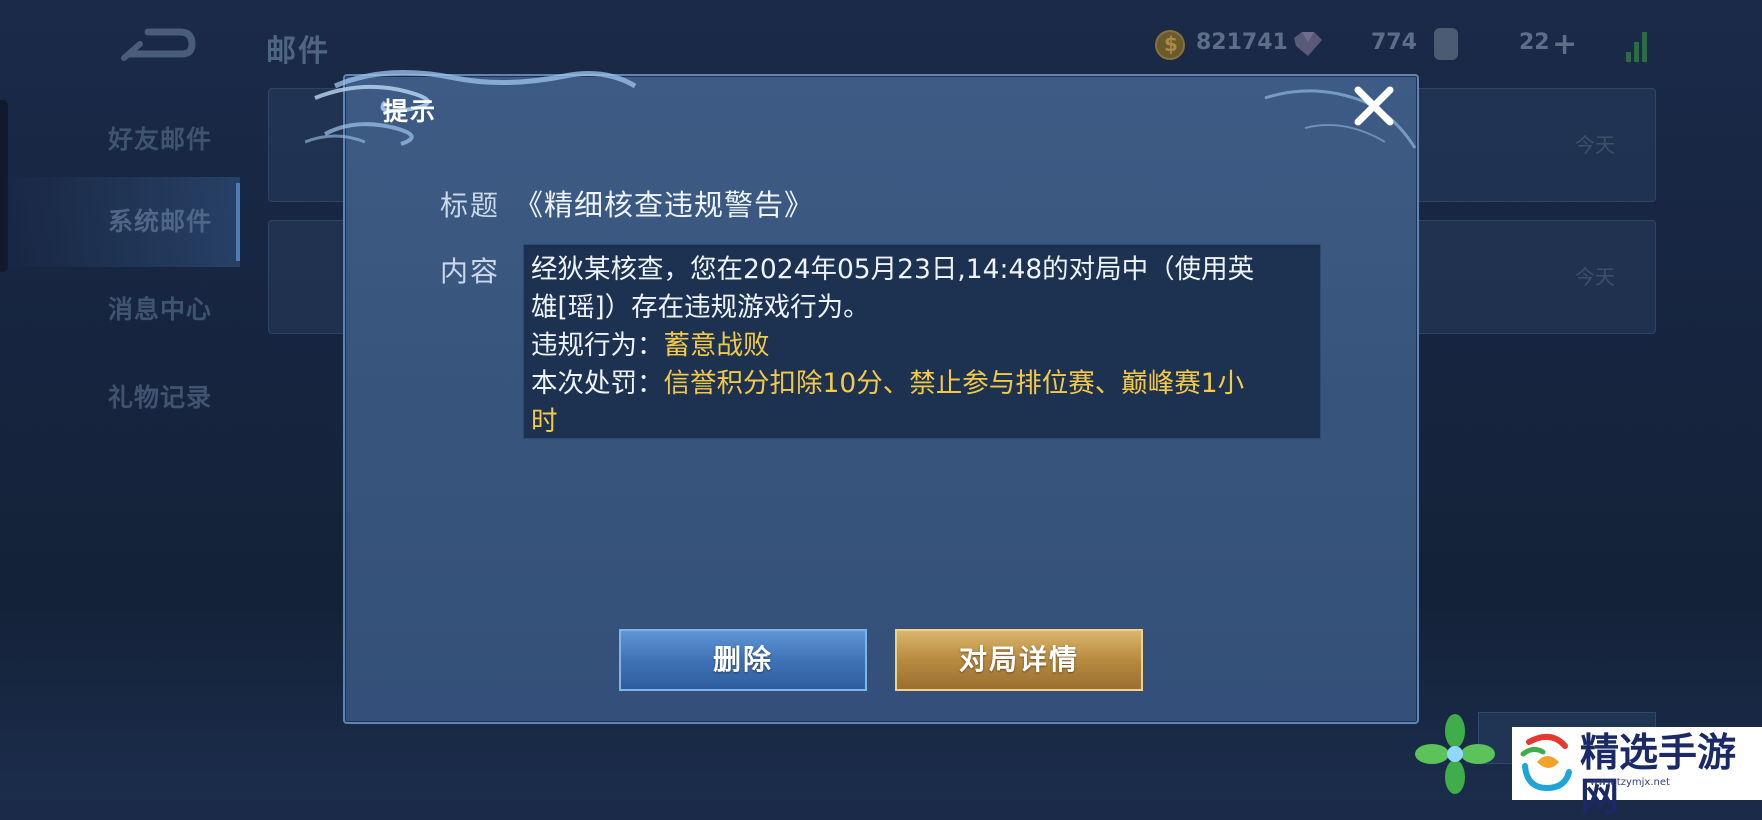 The image size is (1762, 820). Describe the element at coordinates (1446, 44) in the screenshot. I see `voucher-icon` at that location.